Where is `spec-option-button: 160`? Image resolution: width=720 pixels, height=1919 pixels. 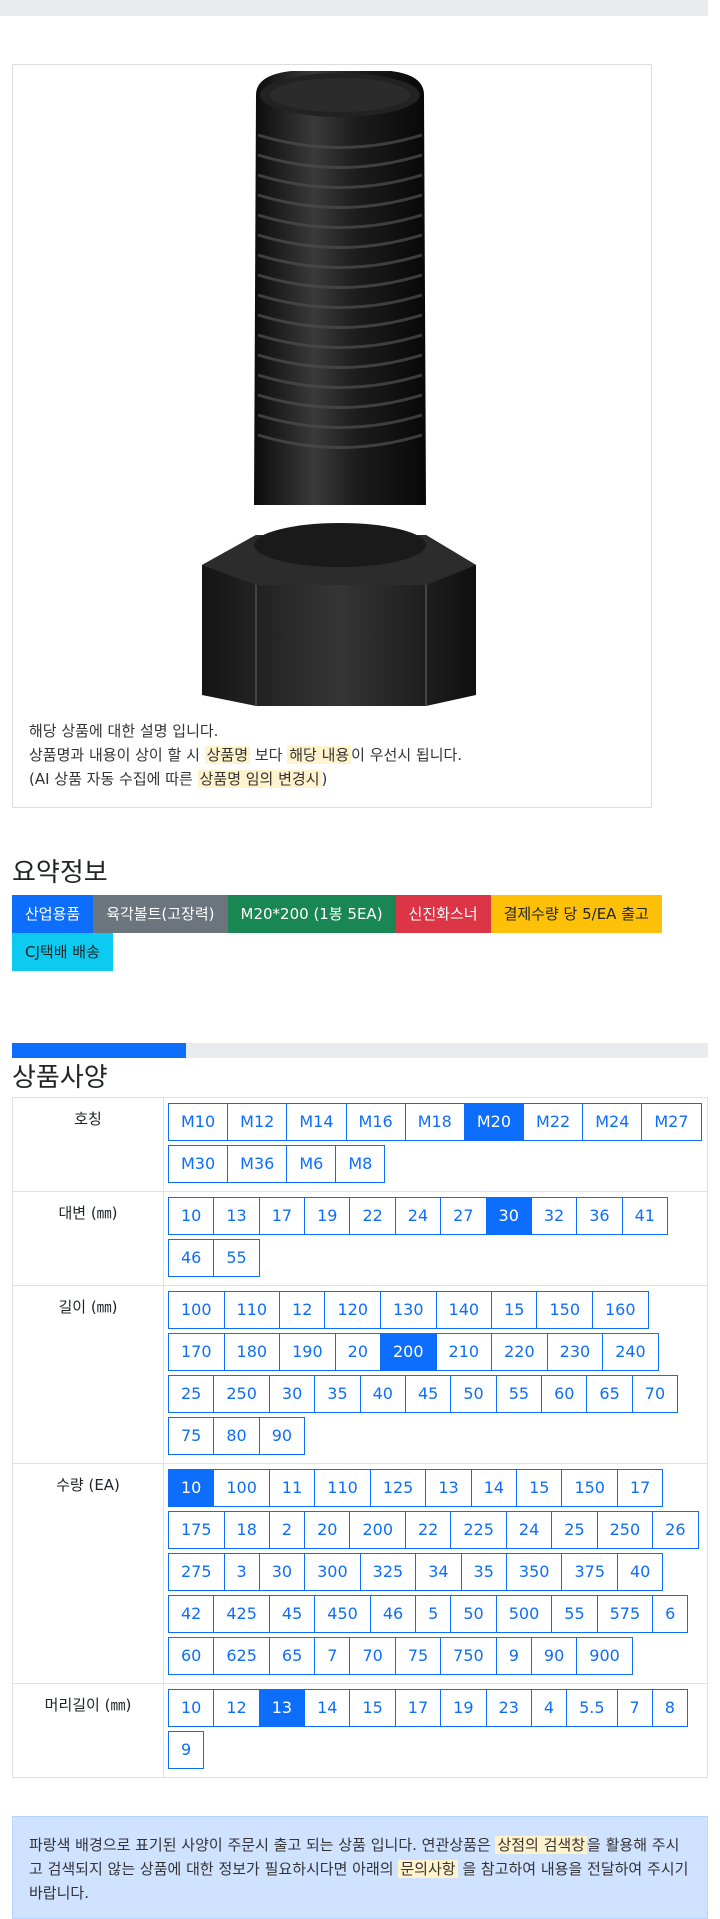
spec-option-button: 160 is located at coordinates (620, 1310).